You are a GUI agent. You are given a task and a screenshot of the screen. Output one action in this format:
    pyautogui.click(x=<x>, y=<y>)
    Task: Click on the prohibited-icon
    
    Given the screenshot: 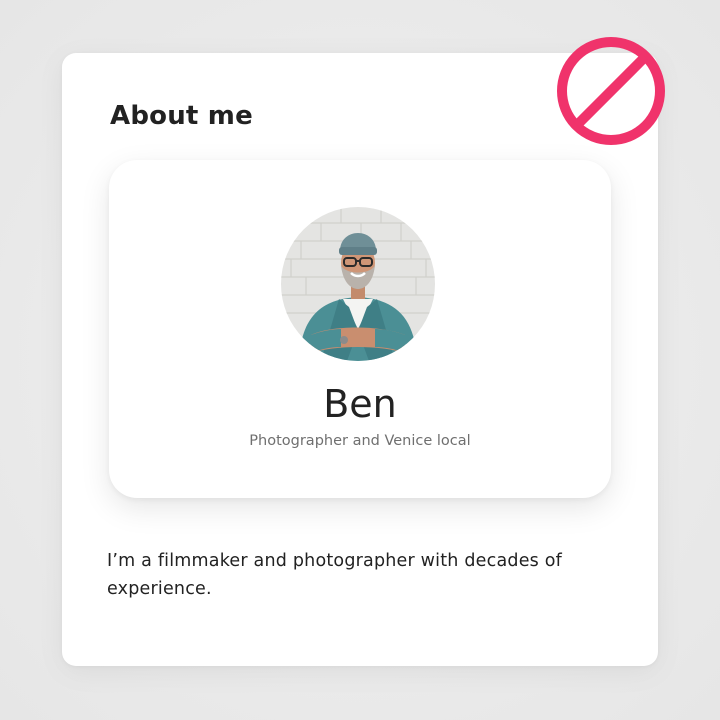 What is the action you would take?
    pyautogui.click(x=611, y=91)
    